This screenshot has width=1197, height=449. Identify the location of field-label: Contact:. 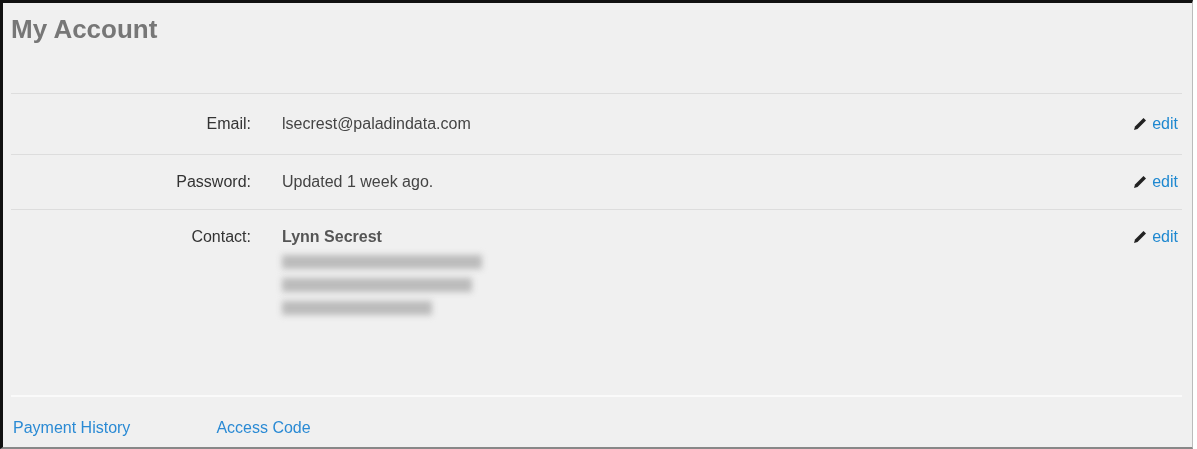
(220, 237).